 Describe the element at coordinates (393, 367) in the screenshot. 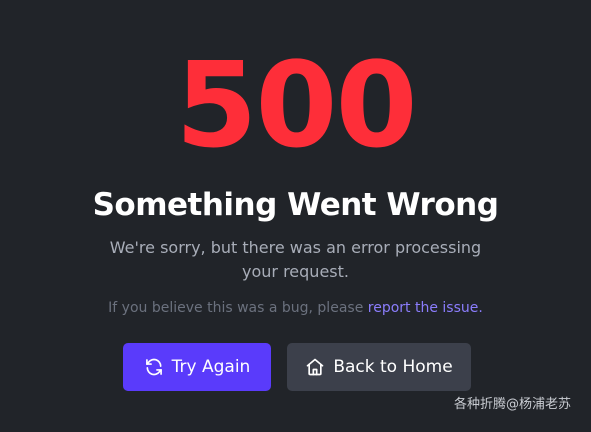

I see `back-to-home-label: Back to Home` at that location.